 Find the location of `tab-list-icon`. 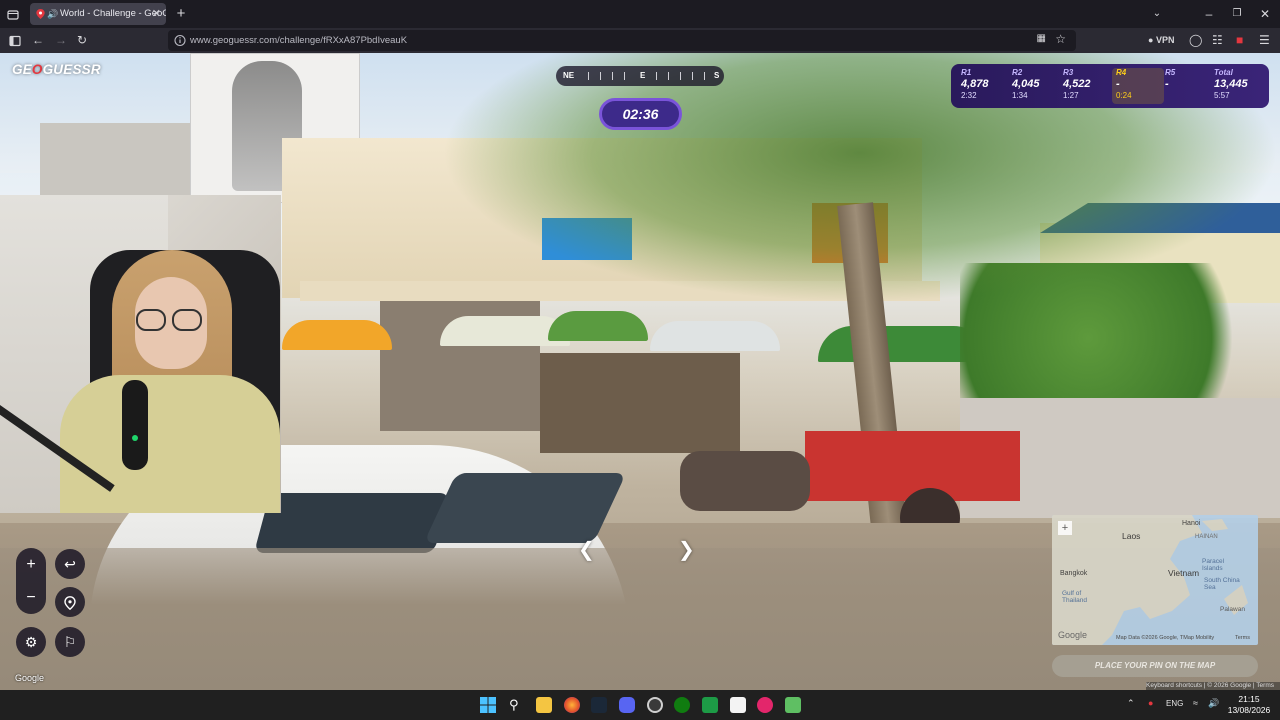

tab-list-icon is located at coordinates (13, 14).